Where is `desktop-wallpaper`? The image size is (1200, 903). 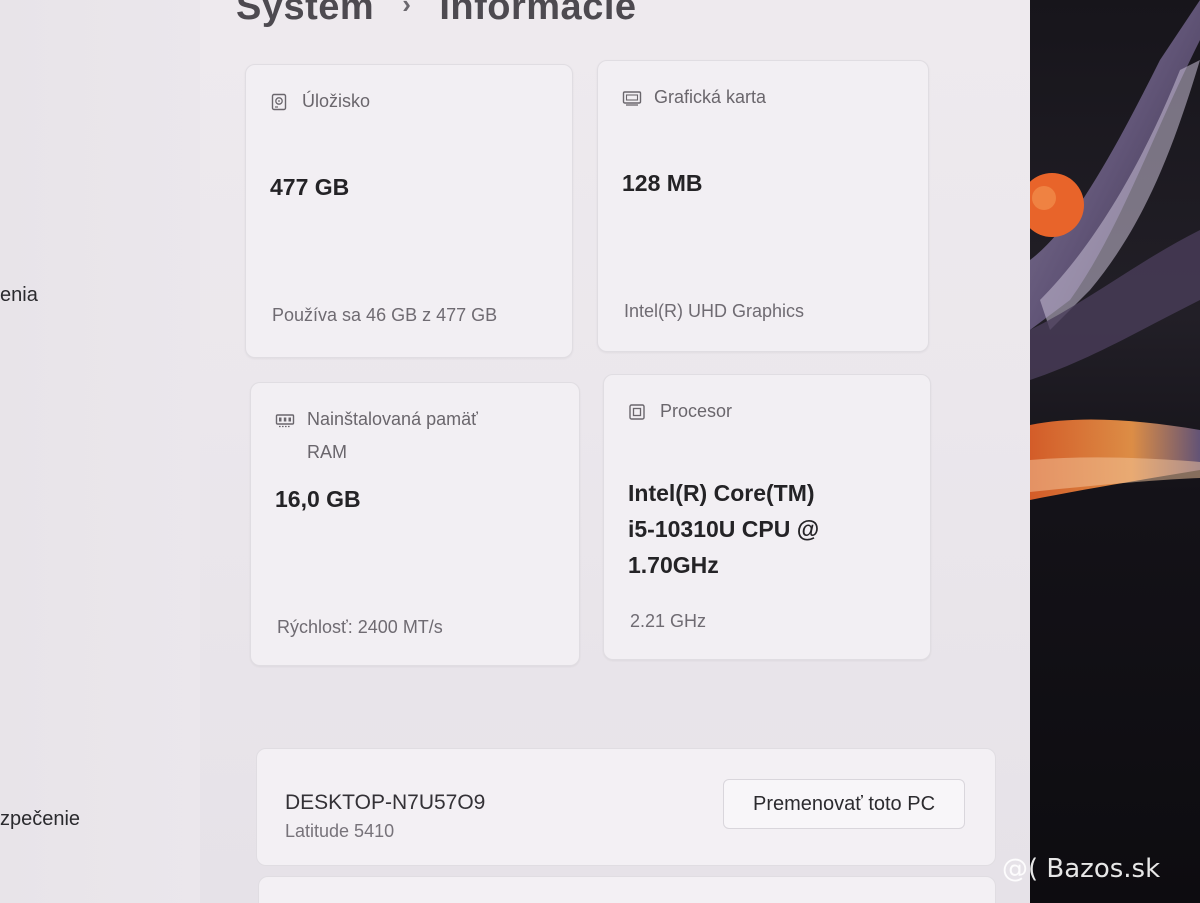
desktop-wallpaper is located at coordinates (1115, 451).